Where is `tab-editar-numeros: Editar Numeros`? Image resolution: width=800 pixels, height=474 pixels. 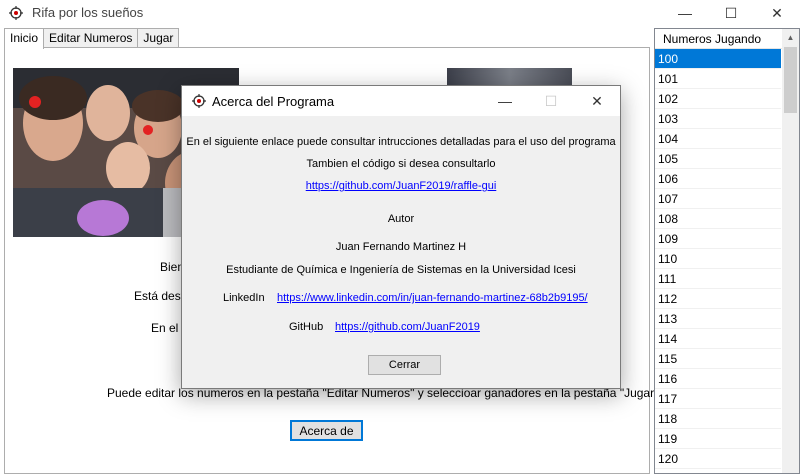 tab-editar-numeros: Editar Numeros is located at coordinates (91, 38).